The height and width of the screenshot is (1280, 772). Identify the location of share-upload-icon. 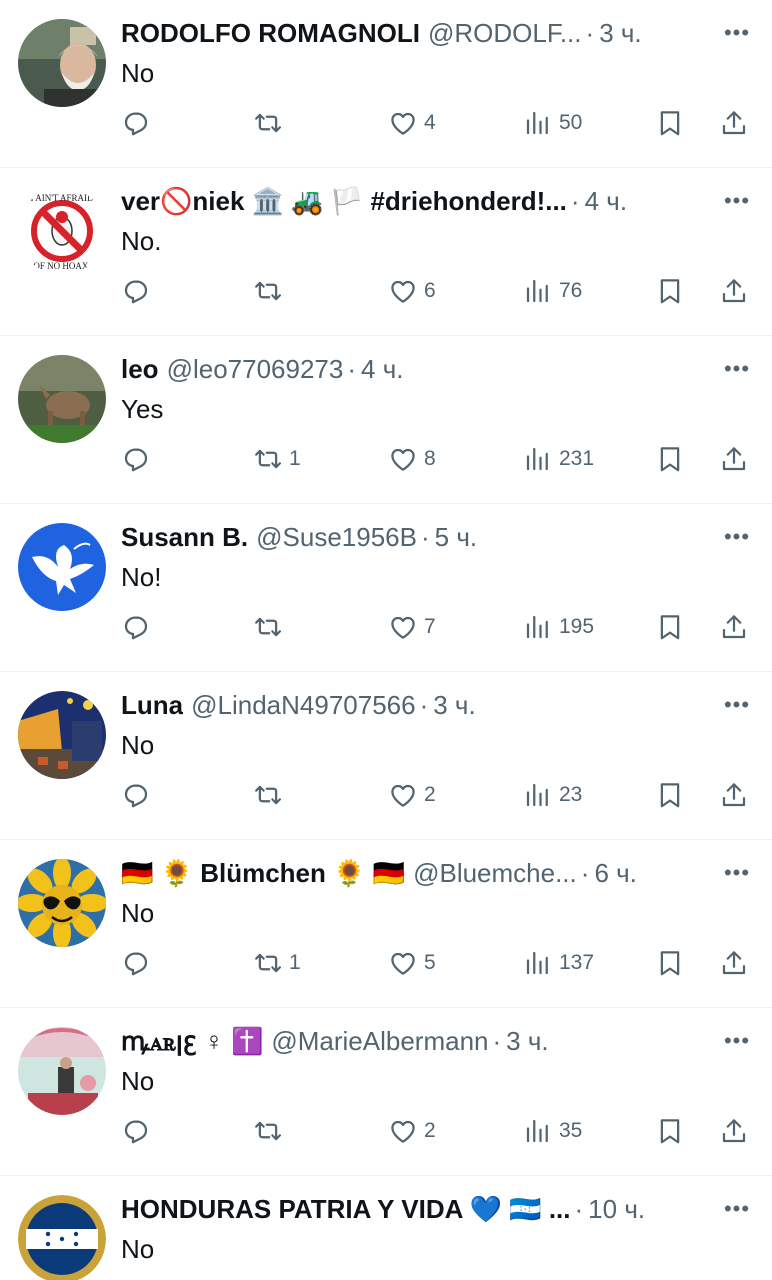
(734, 291).